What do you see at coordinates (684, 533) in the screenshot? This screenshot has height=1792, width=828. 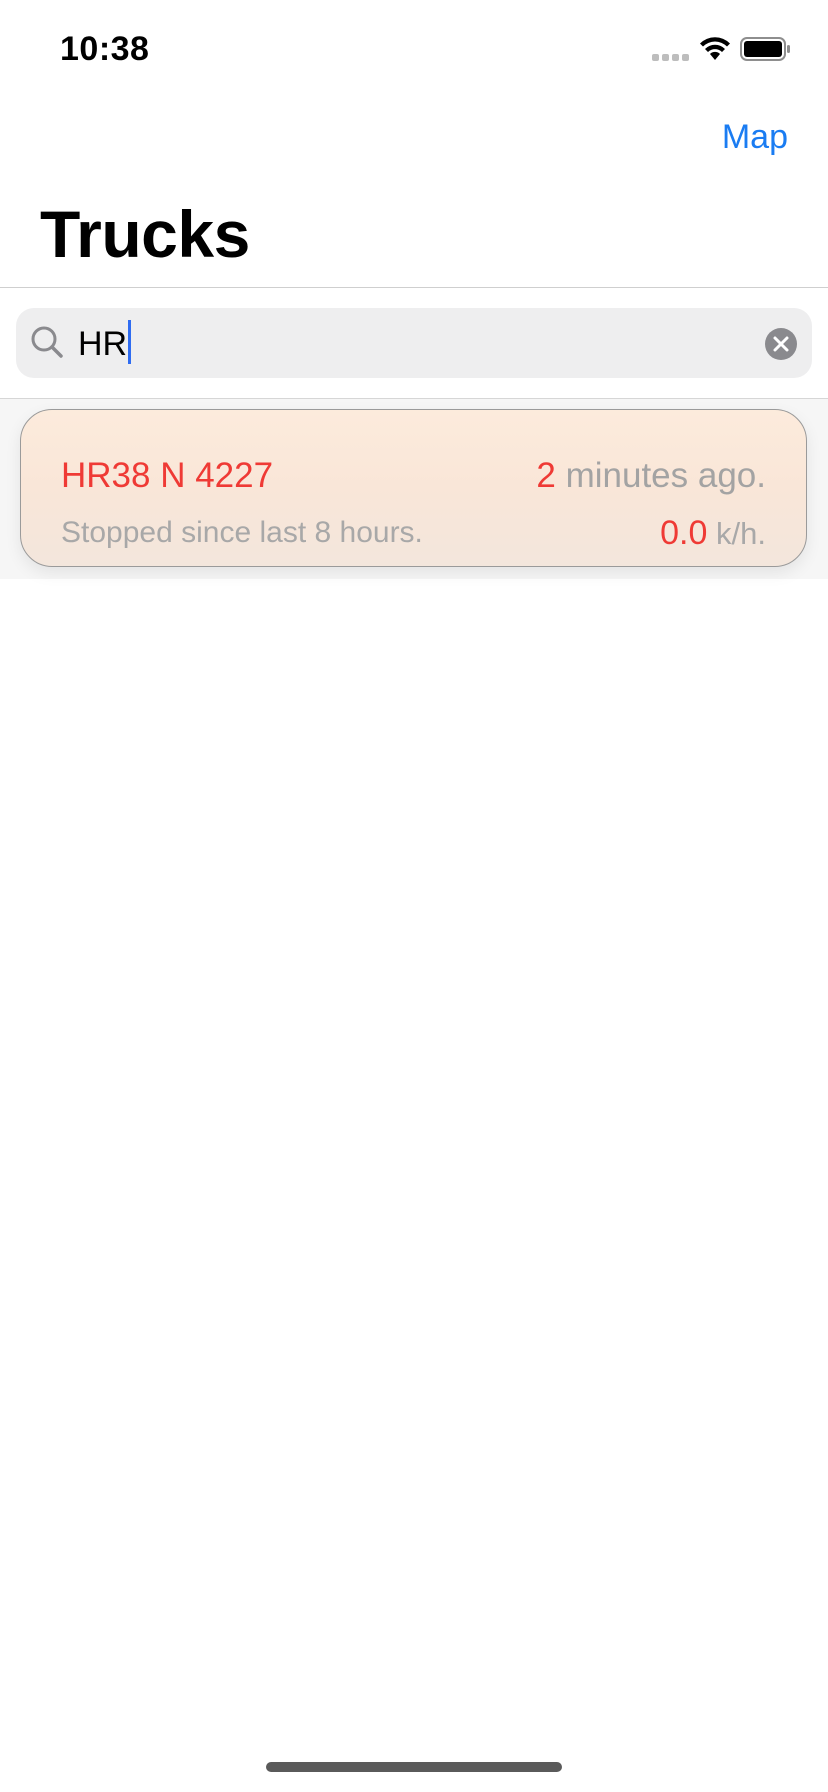 I see `truck-speed-value: 0.0` at bounding box center [684, 533].